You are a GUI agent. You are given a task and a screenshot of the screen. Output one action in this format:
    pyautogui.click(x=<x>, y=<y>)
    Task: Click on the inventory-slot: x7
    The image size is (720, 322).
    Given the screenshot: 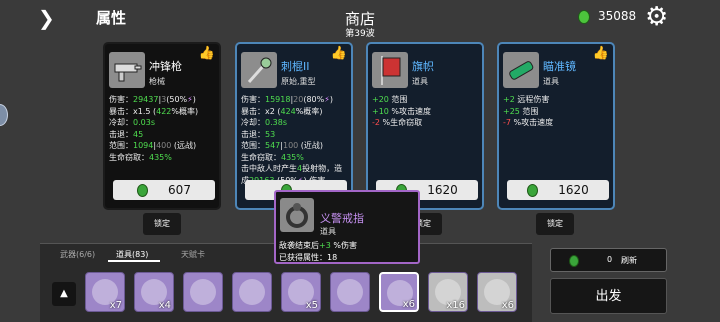 What is the action you would take?
    pyautogui.click(x=105, y=292)
    